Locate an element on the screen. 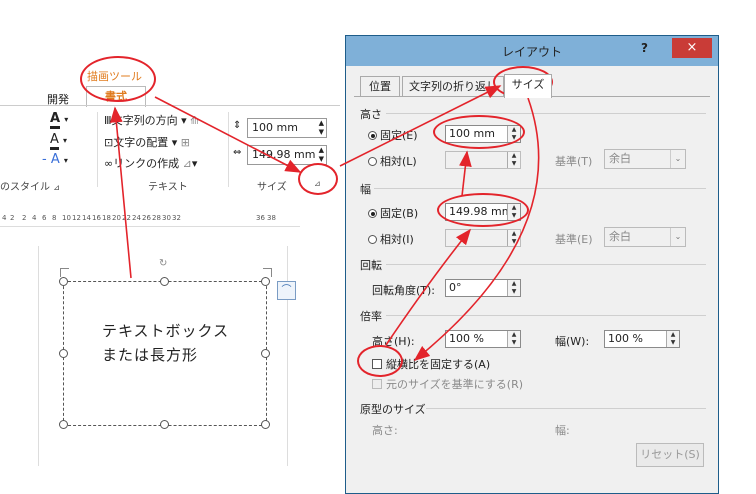 This screenshot has height=494, width=756. arrow-launcher-to-size is located at coordinates (420, 126).